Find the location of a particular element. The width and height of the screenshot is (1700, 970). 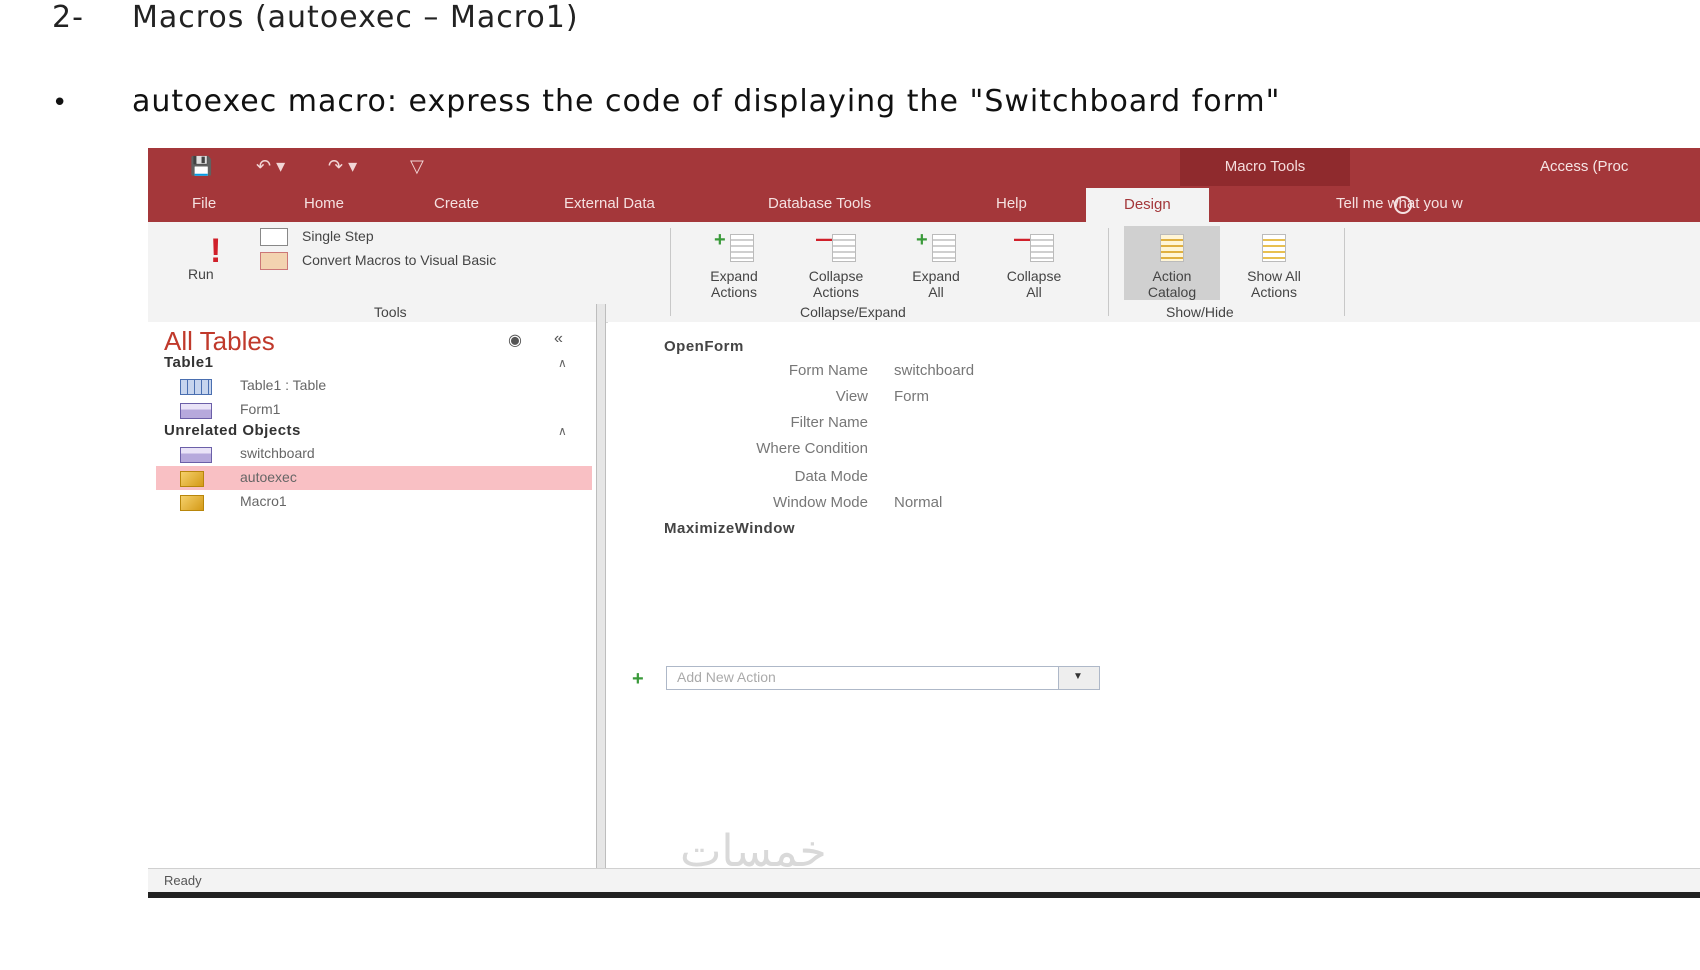

nav-item-switchboard: switchboard is located at coordinates (374, 454).